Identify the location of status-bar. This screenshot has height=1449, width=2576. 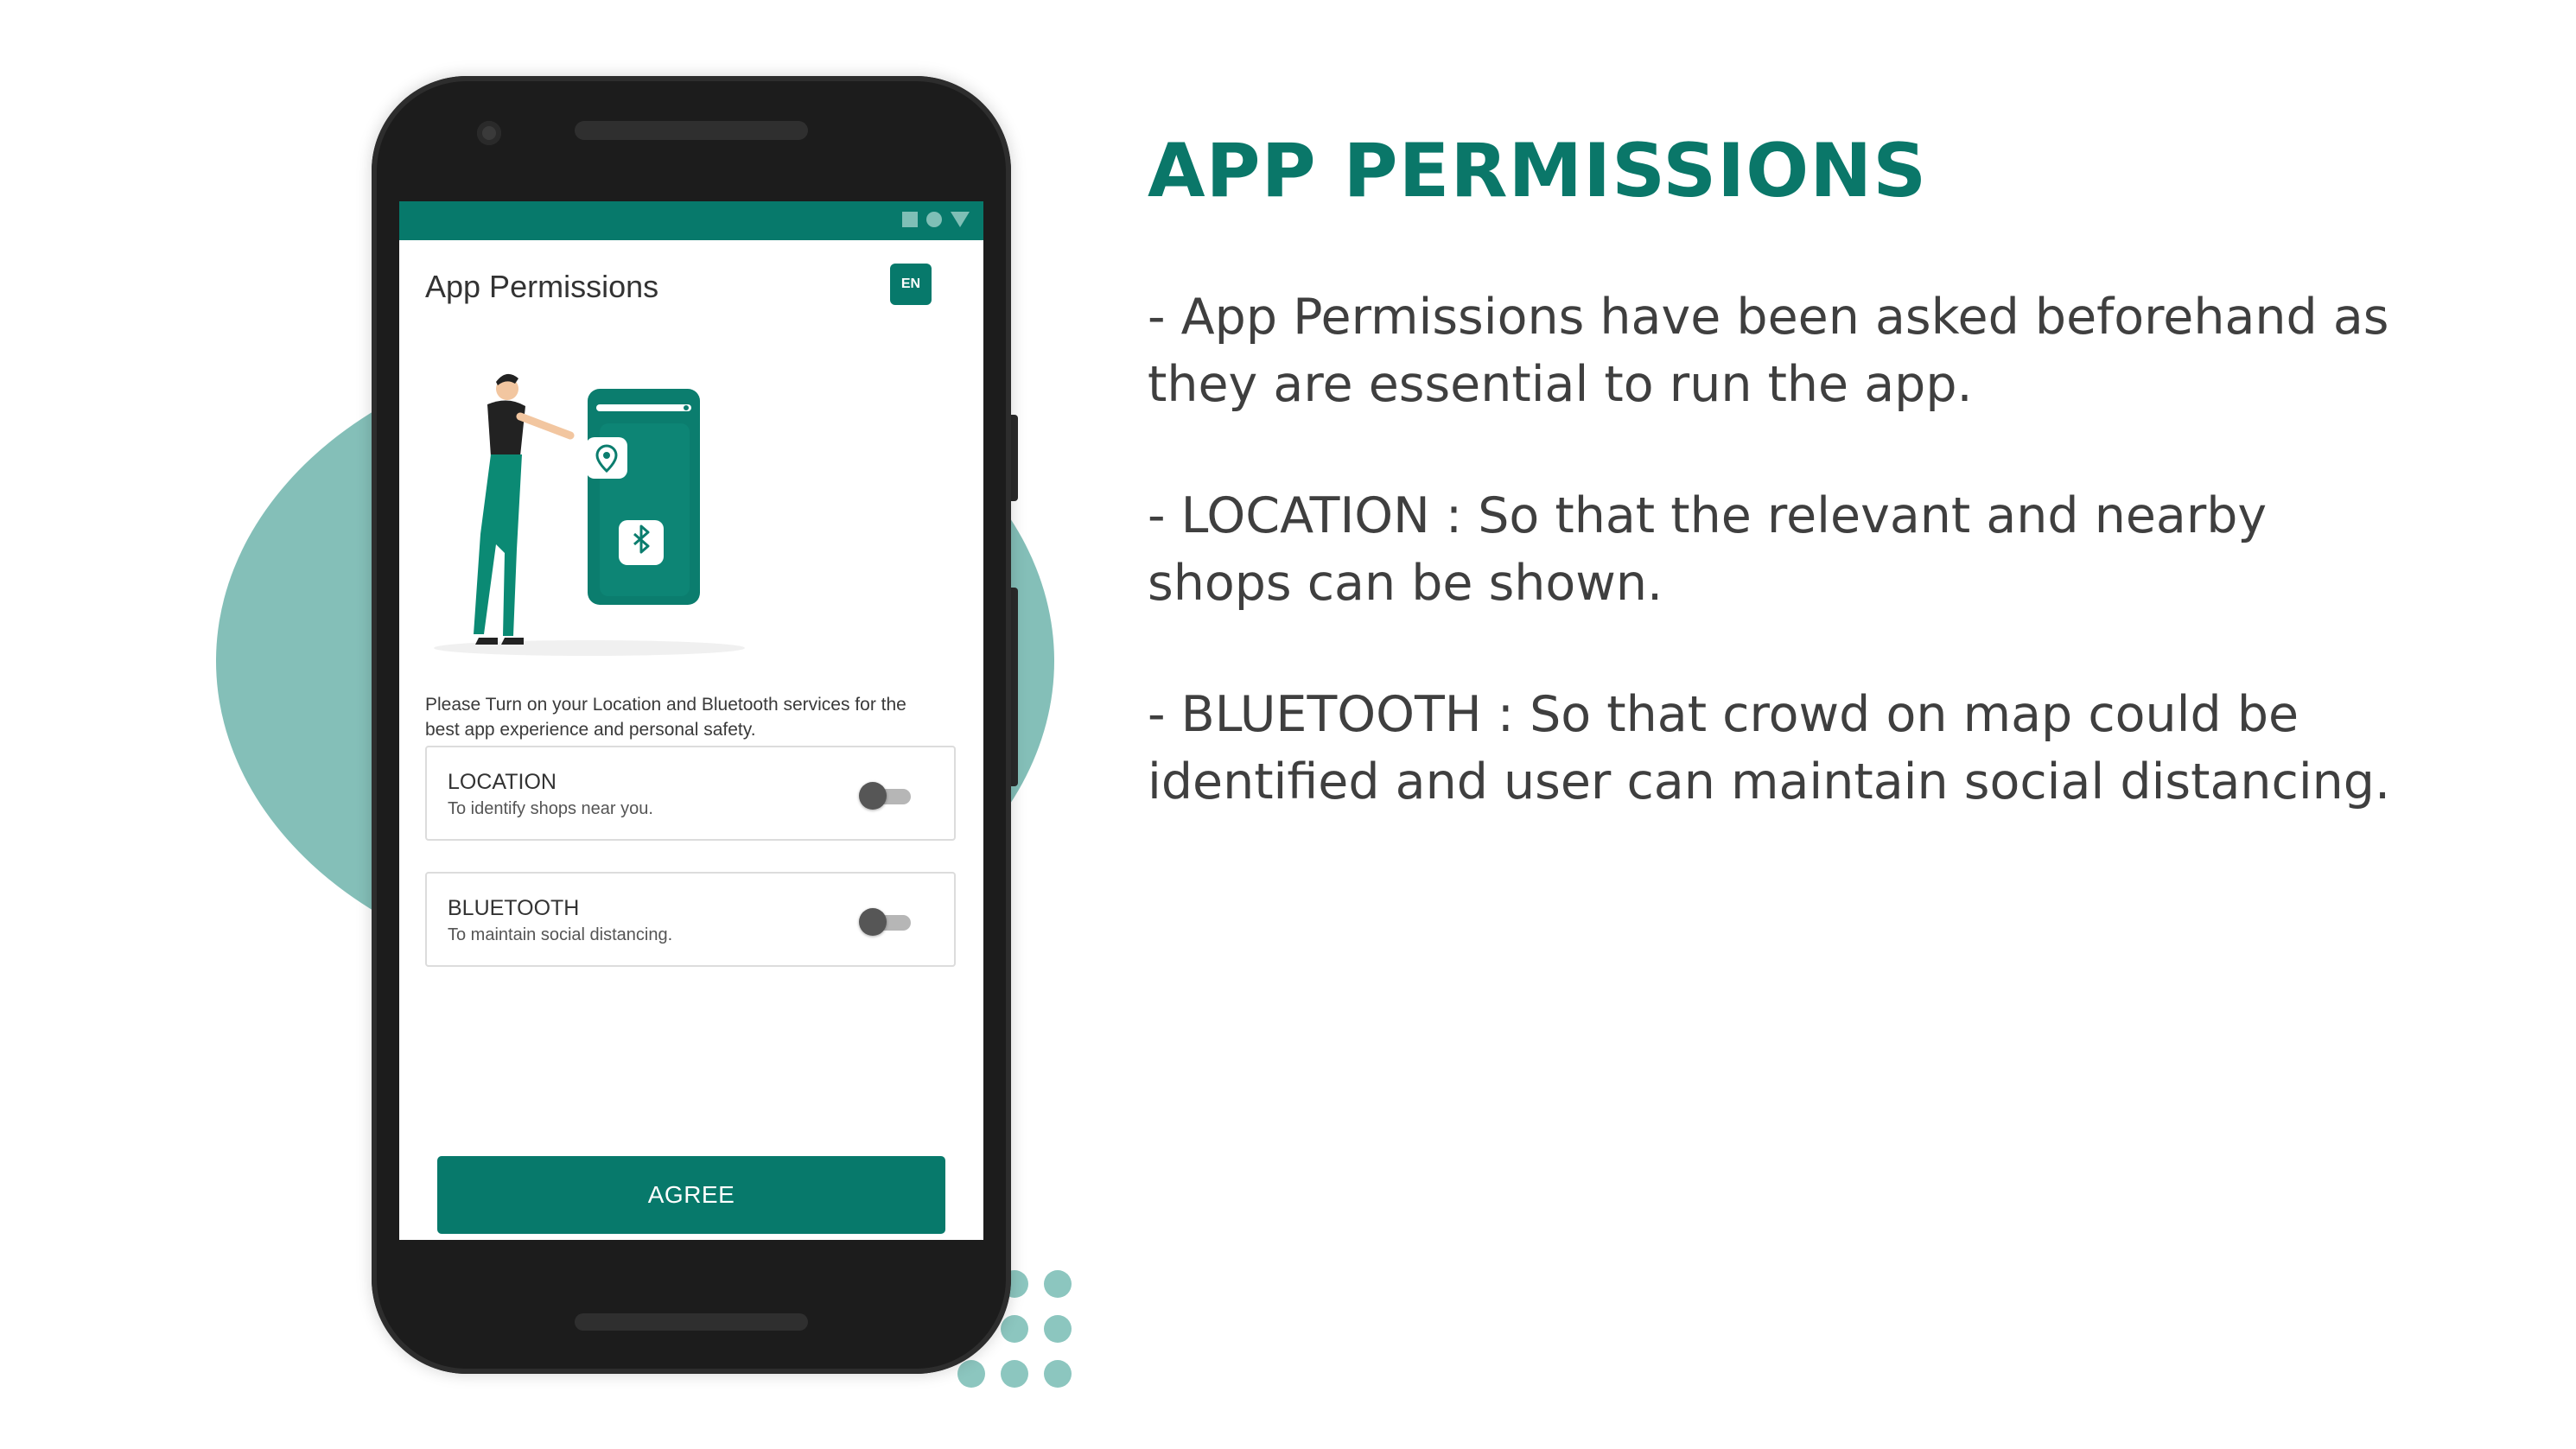
(691, 220).